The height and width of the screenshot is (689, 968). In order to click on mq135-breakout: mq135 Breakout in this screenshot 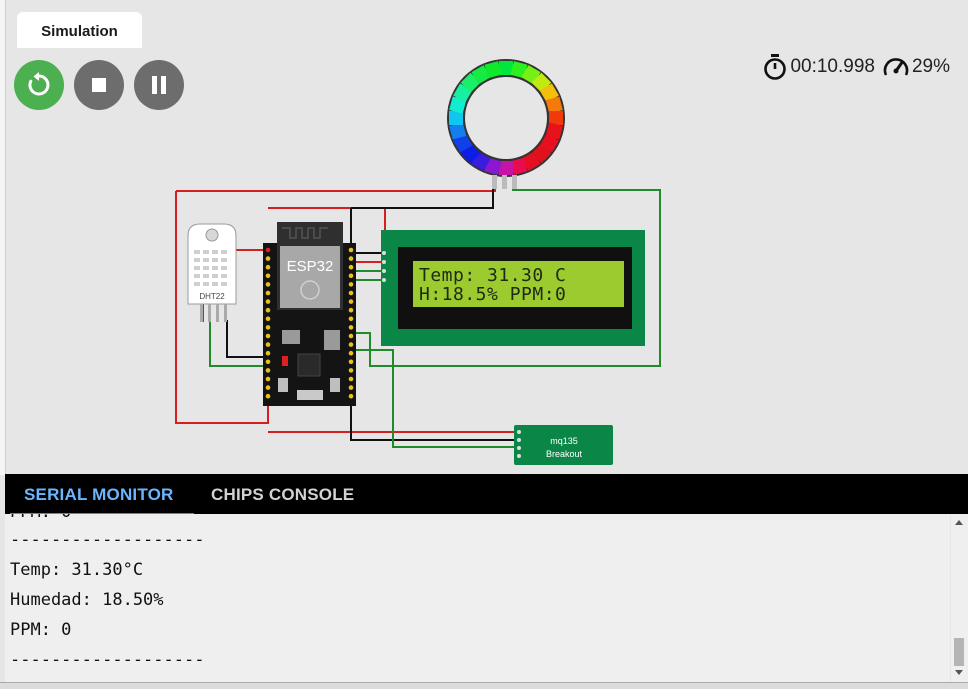, I will do `click(563, 445)`.